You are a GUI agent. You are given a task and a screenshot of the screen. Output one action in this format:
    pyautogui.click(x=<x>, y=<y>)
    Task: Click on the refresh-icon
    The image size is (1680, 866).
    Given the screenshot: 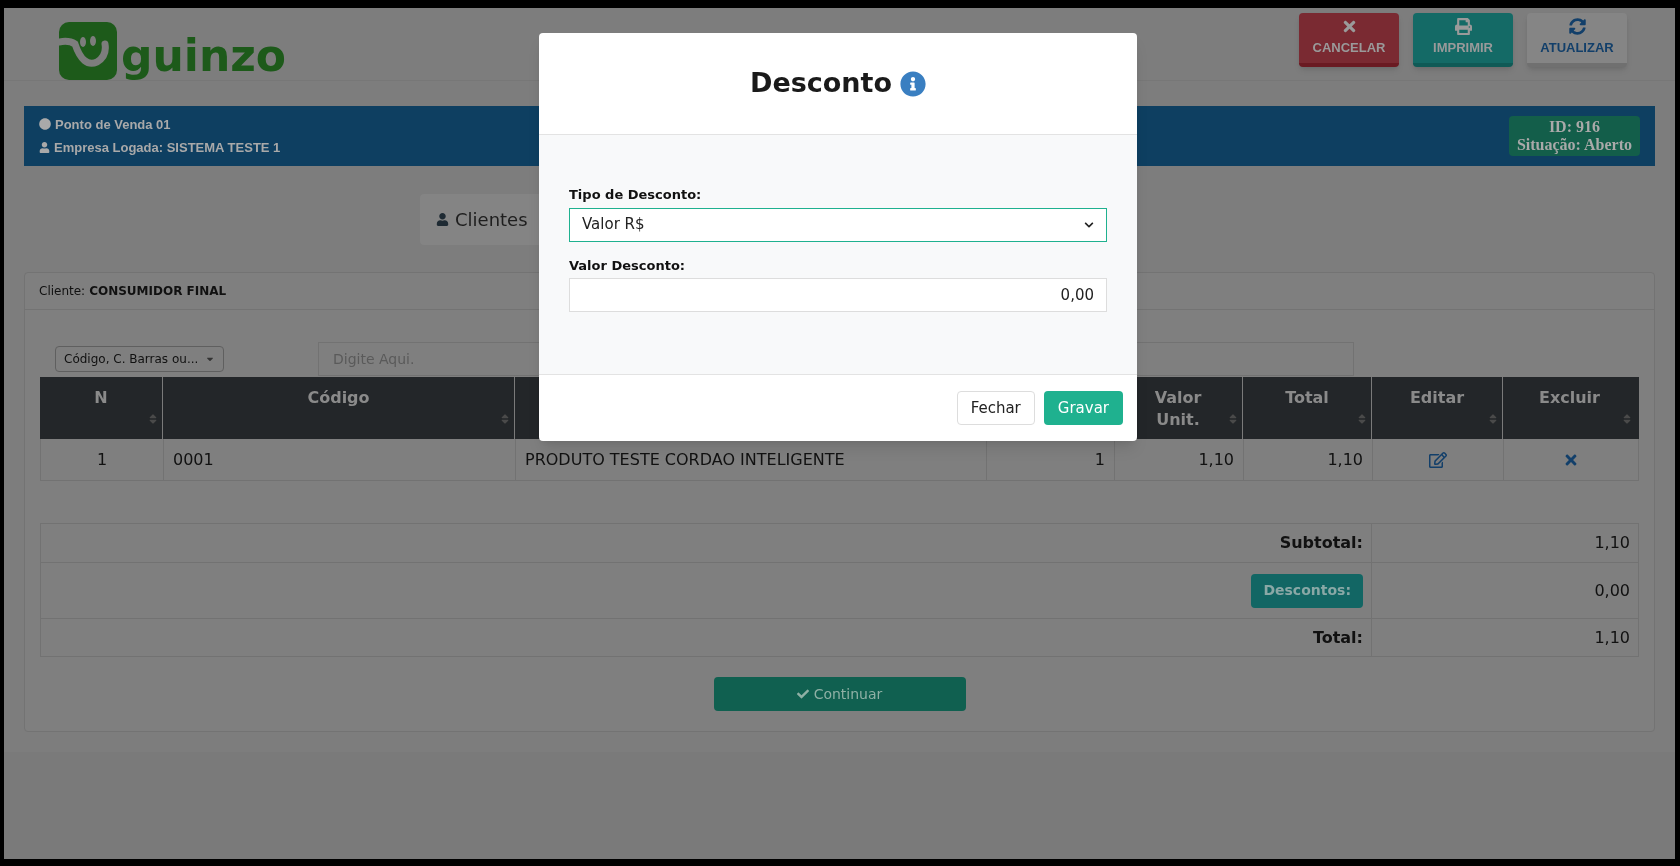 What is the action you would take?
    pyautogui.click(x=1577, y=27)
    